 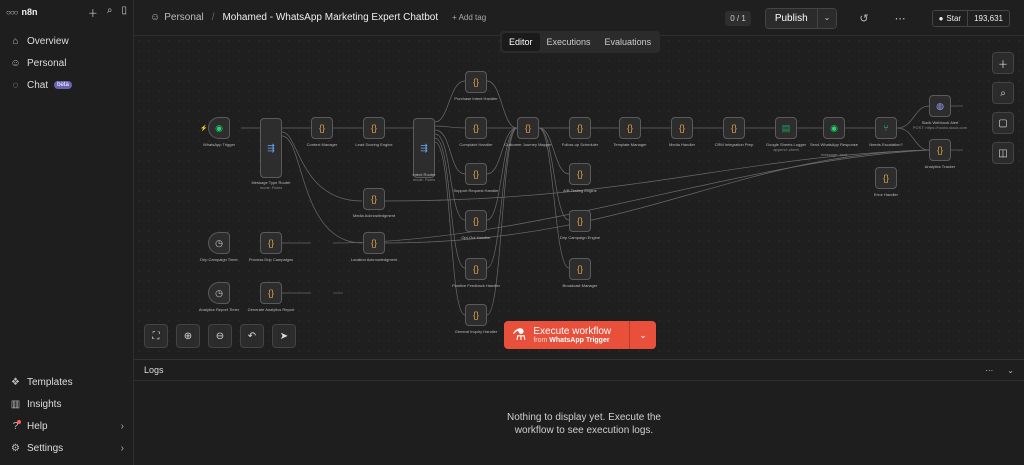 I want to click on node-location-acknowledgment: {}, so click(x=374, y=243).